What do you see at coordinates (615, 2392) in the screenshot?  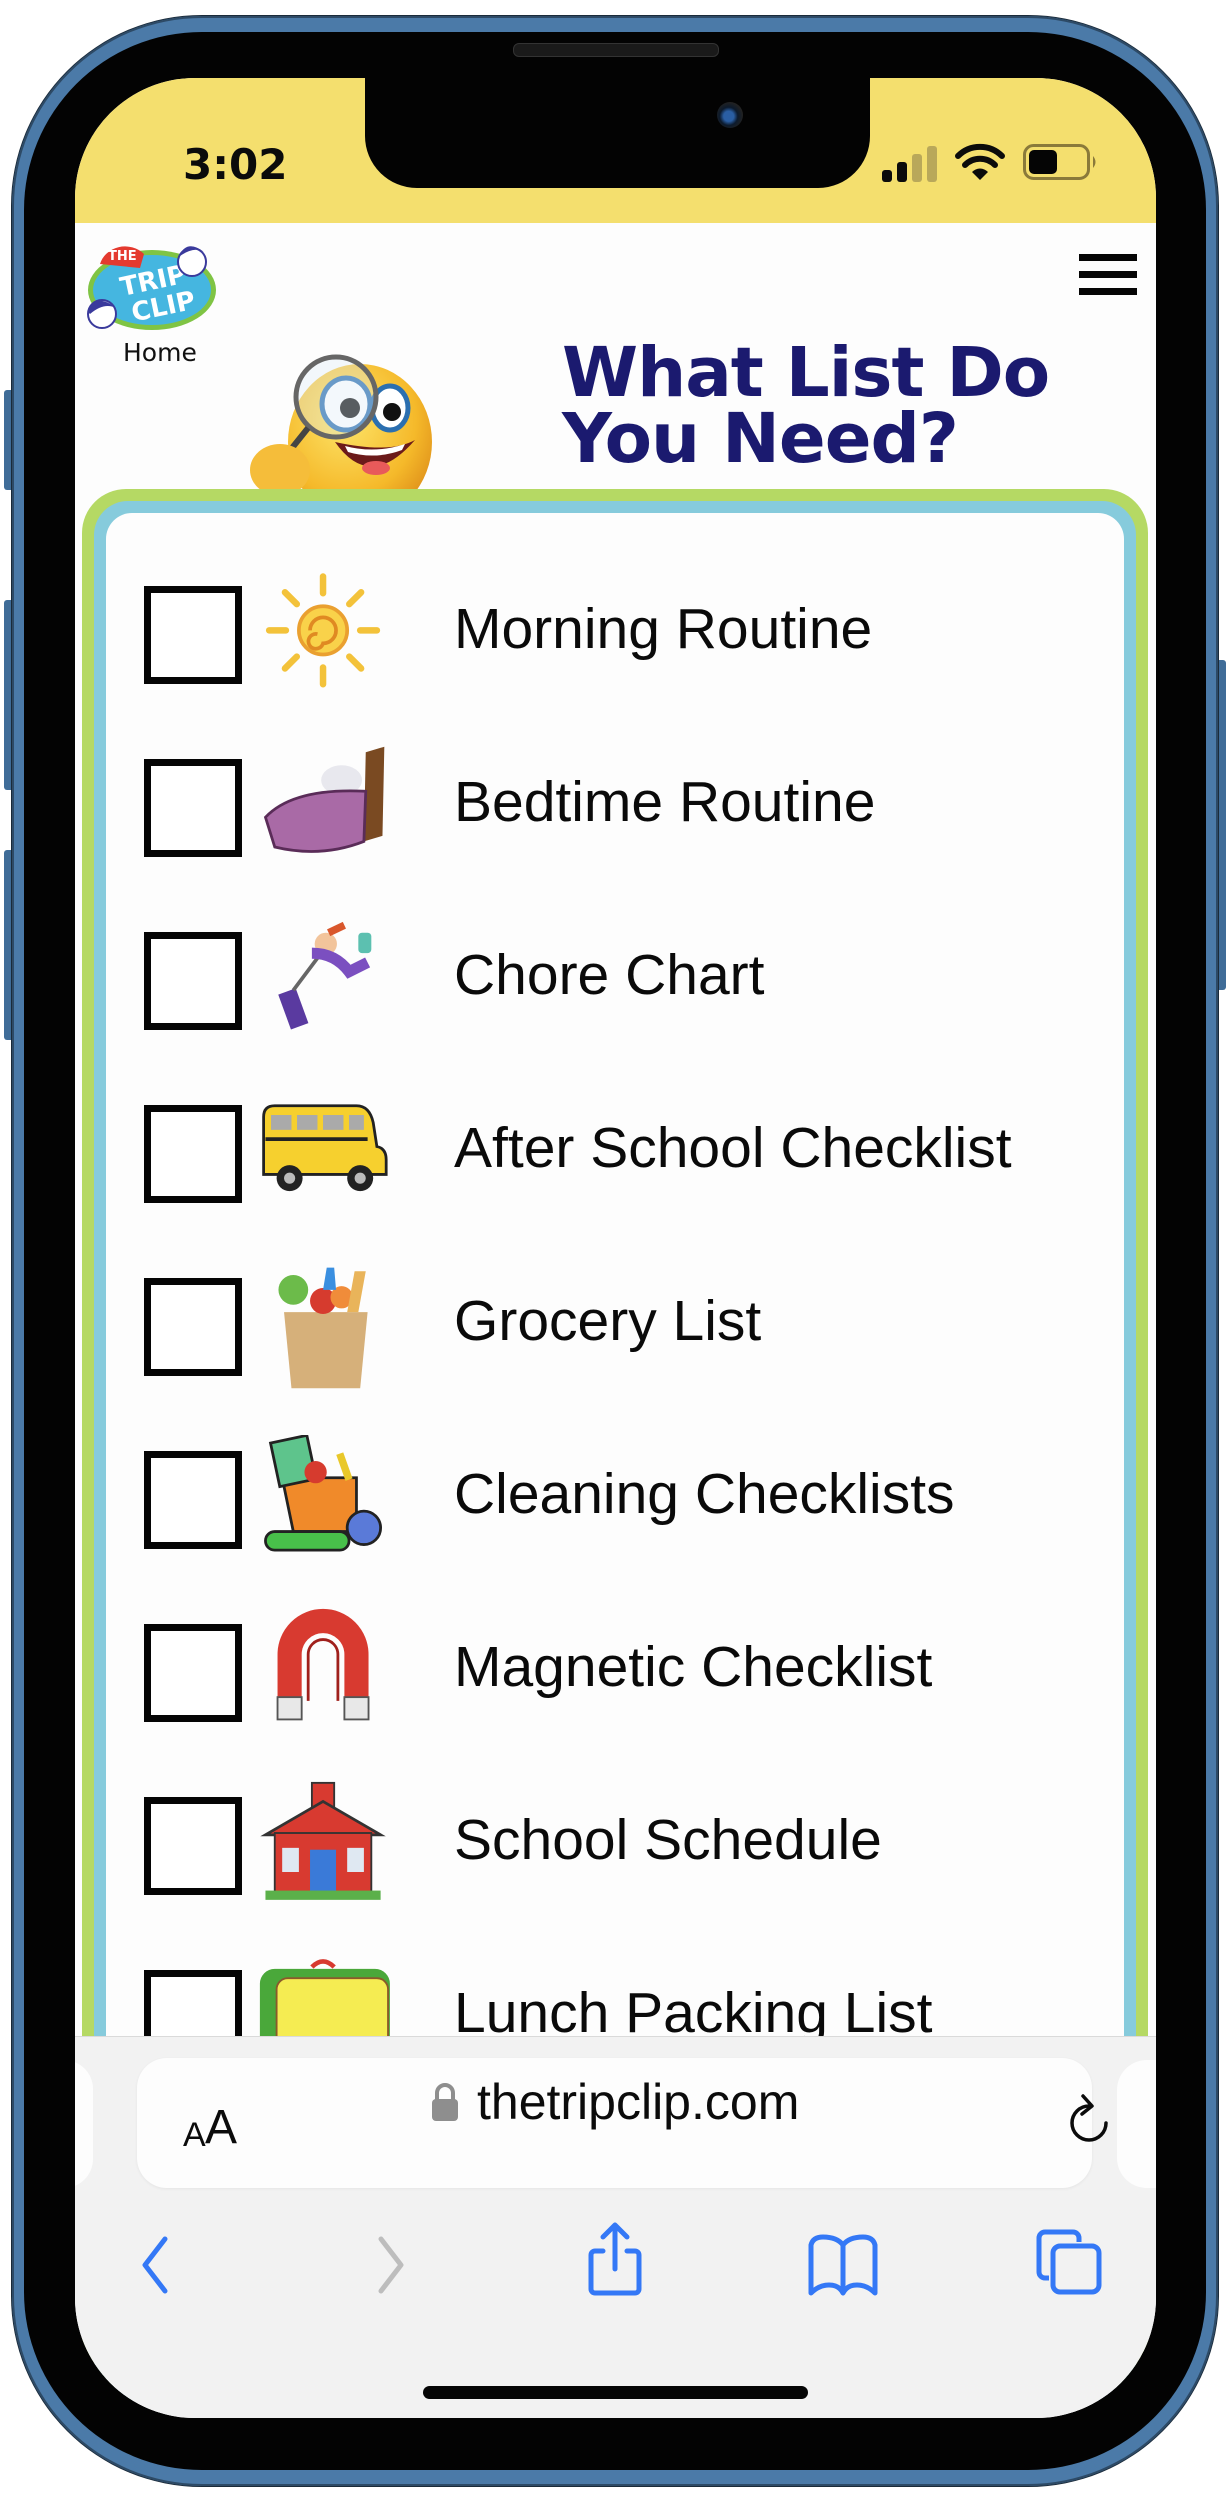 I see `home-indicator` at bounding box center [615, 2392].